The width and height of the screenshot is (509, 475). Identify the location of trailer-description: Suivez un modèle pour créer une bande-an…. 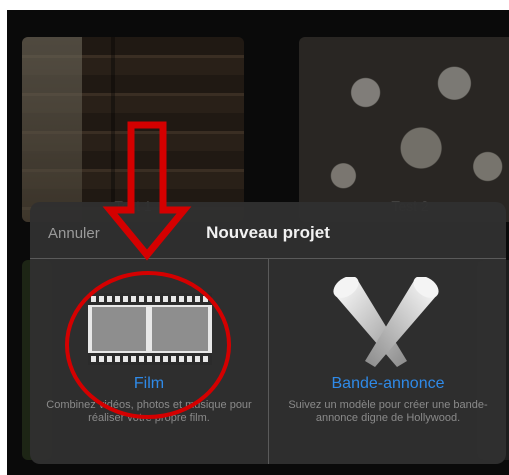
(388, 411).